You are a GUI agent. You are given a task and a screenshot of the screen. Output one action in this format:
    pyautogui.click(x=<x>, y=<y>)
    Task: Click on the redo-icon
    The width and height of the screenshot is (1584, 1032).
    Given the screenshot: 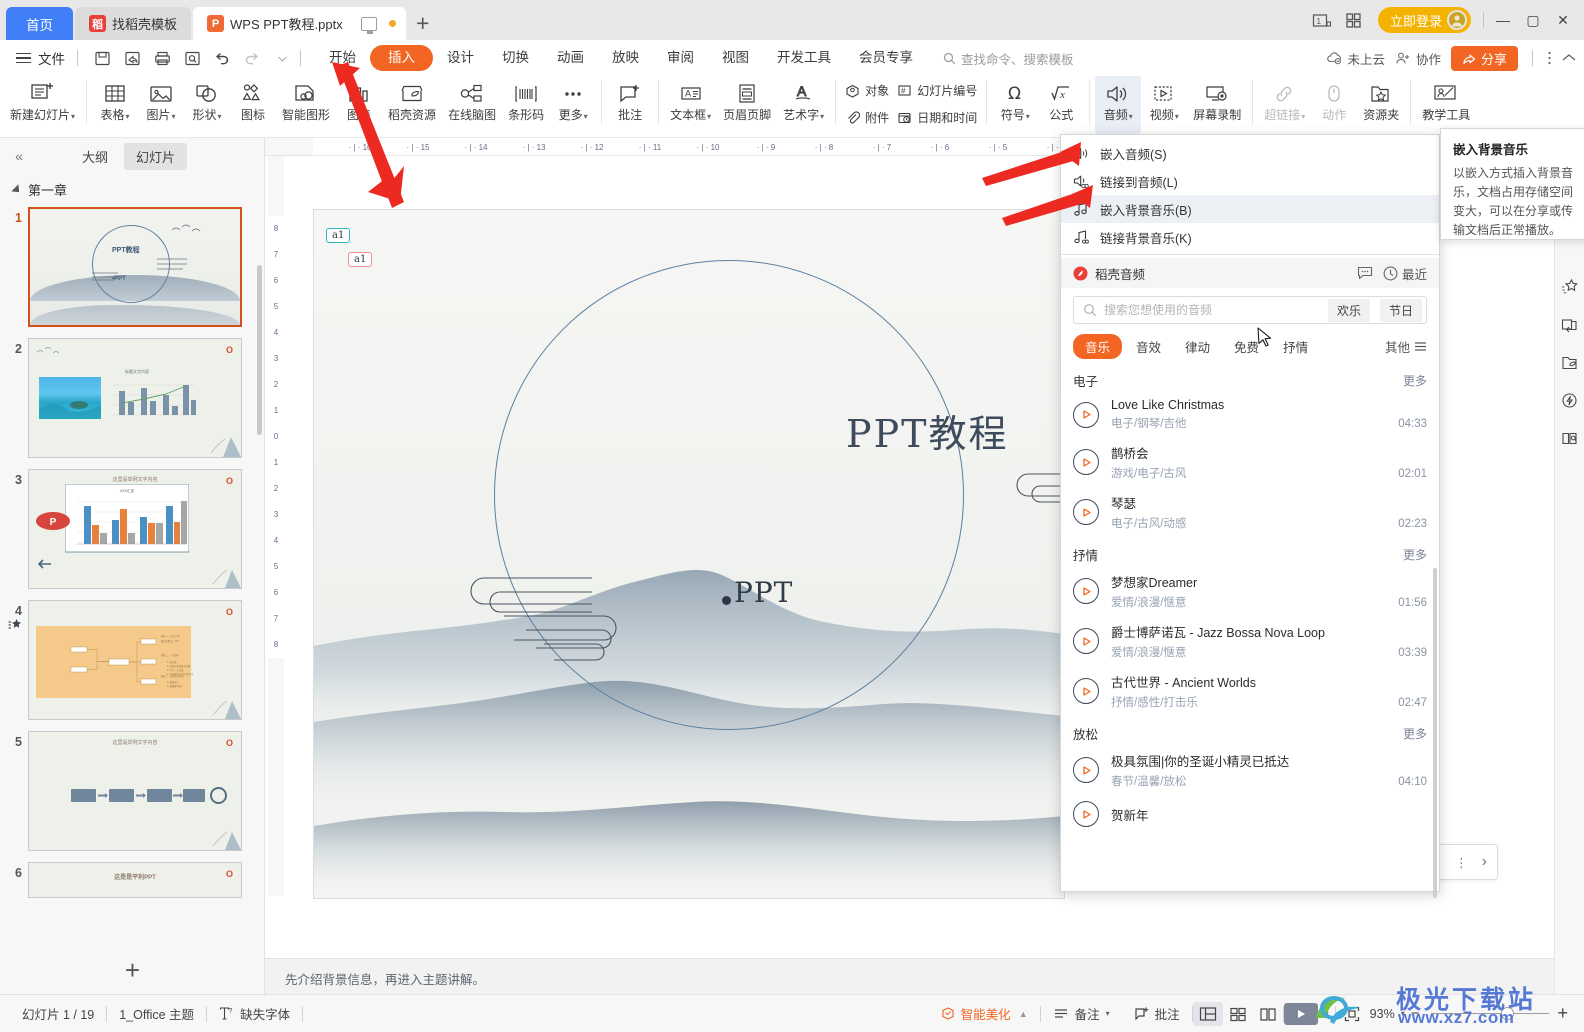 What is the action you would take?
    pyautogui.click(x=252, y=58)
    